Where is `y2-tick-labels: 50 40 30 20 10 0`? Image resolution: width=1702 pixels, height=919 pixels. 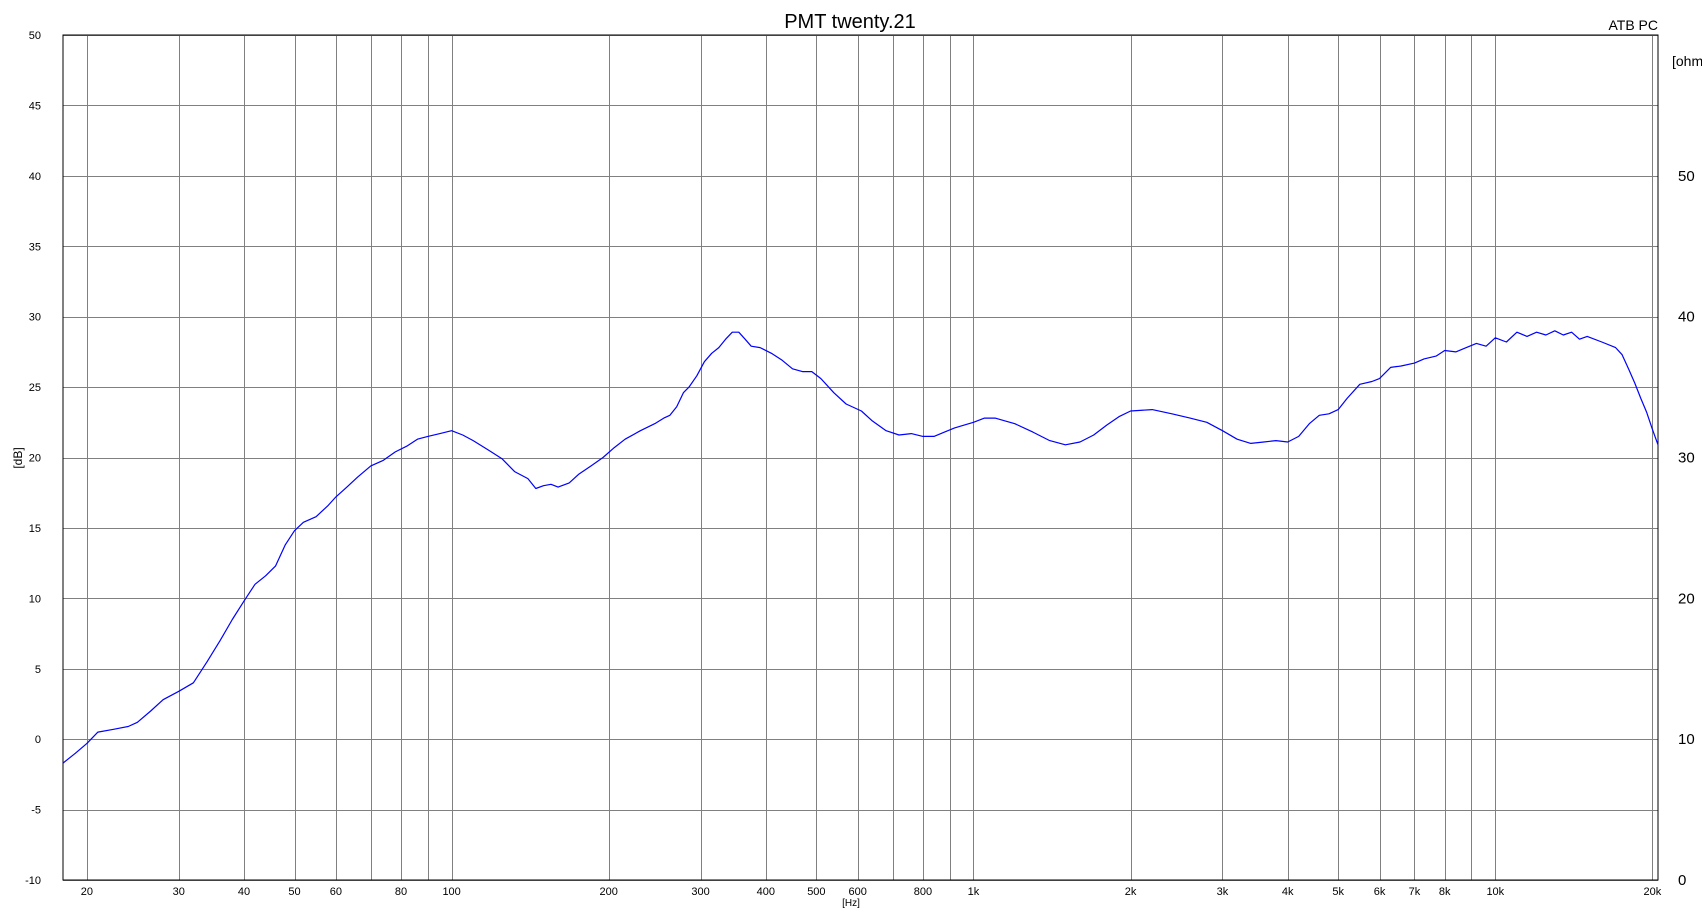 y2-tick-labels: 50 40 30 20 10 0 is located at coordinates (1686, 528).